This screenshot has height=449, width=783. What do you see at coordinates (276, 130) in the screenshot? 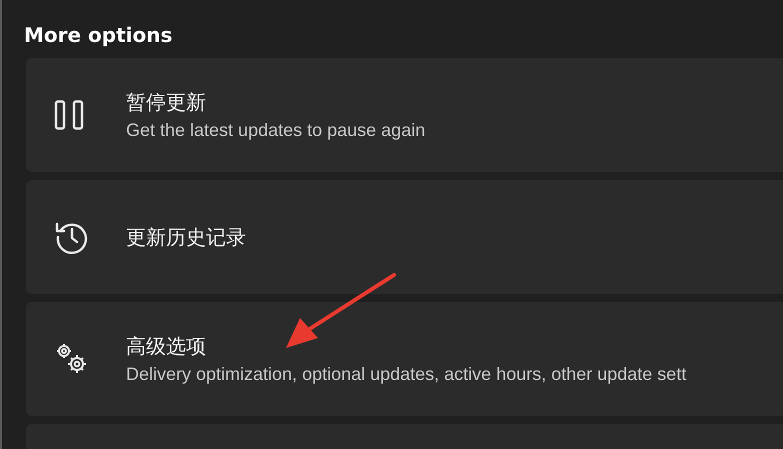
I see `option-description: Get the latest updates to pause again` at bounding box center [276, 130].